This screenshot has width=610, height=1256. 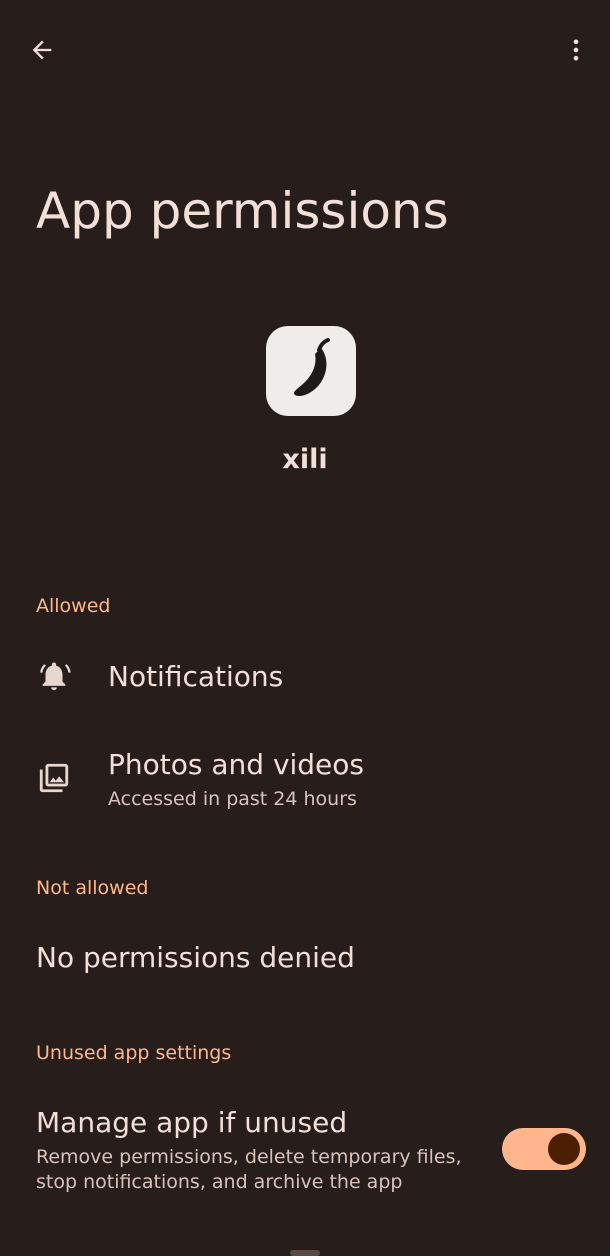 What do you see at coordinates (564, 1149) in the screenshot?
I see `toggle-knob` at bounding box center [564, 1149].